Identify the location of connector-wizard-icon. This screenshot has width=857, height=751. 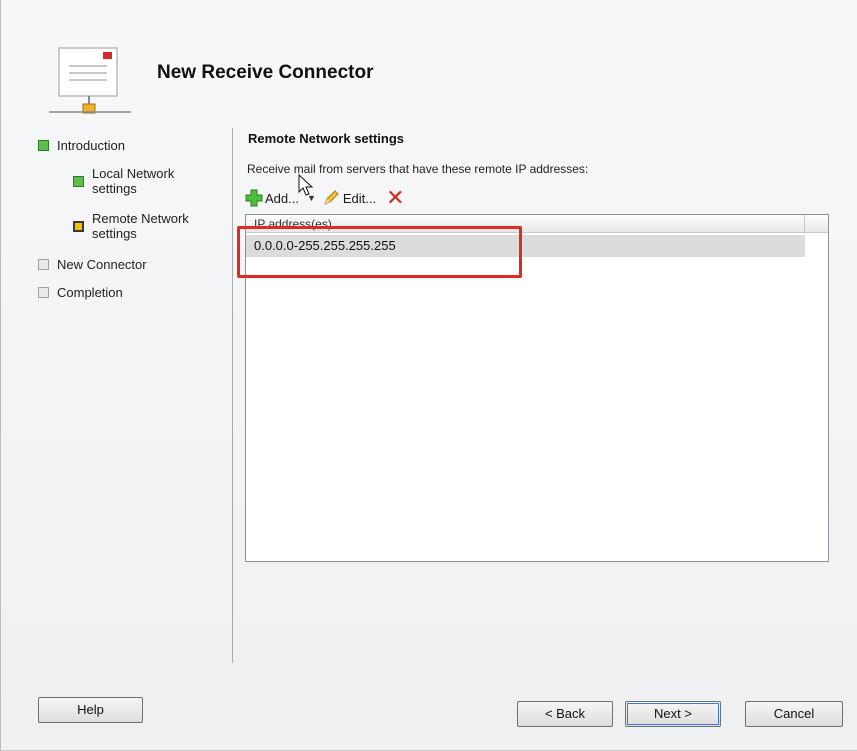
(90, 80).